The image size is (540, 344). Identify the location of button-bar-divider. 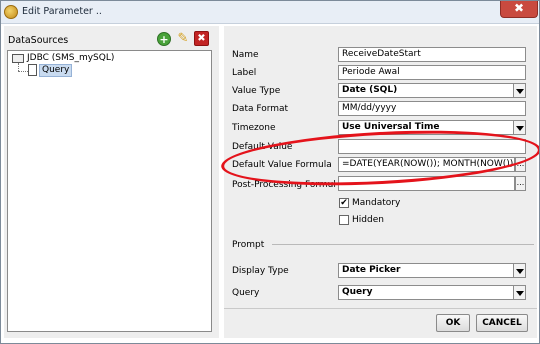
(380, 308).